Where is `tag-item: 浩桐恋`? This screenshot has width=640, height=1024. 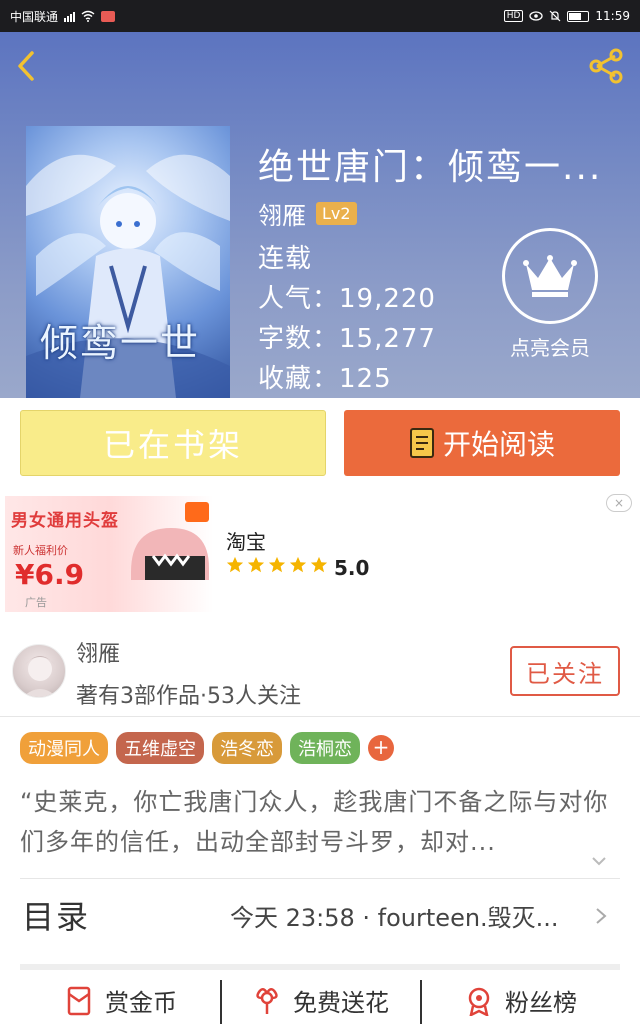 tag-item: 浩桐恋 is located at coordinates (325, 748).